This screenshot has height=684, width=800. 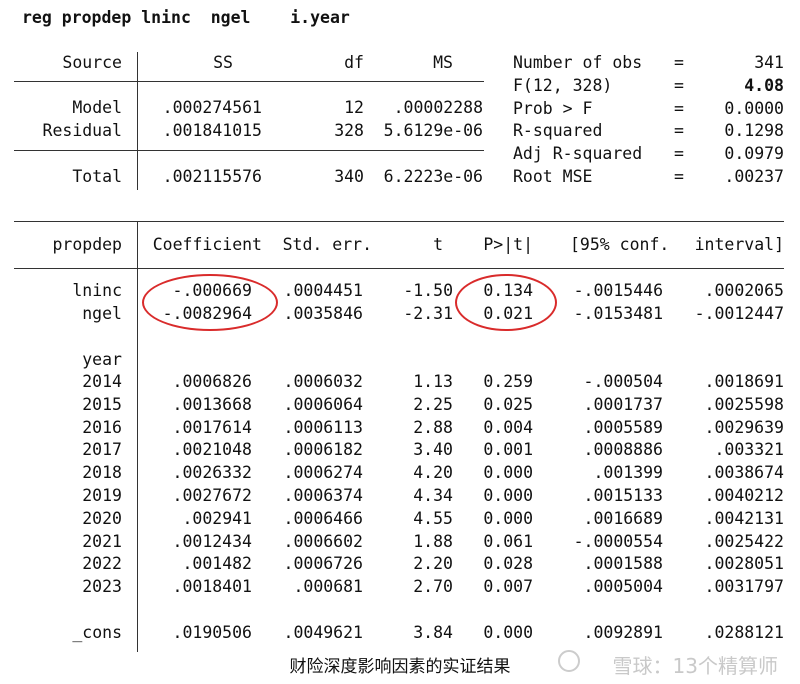 I want to click on anova-row-model-ms: .00002288, so click(x=438, y=107).